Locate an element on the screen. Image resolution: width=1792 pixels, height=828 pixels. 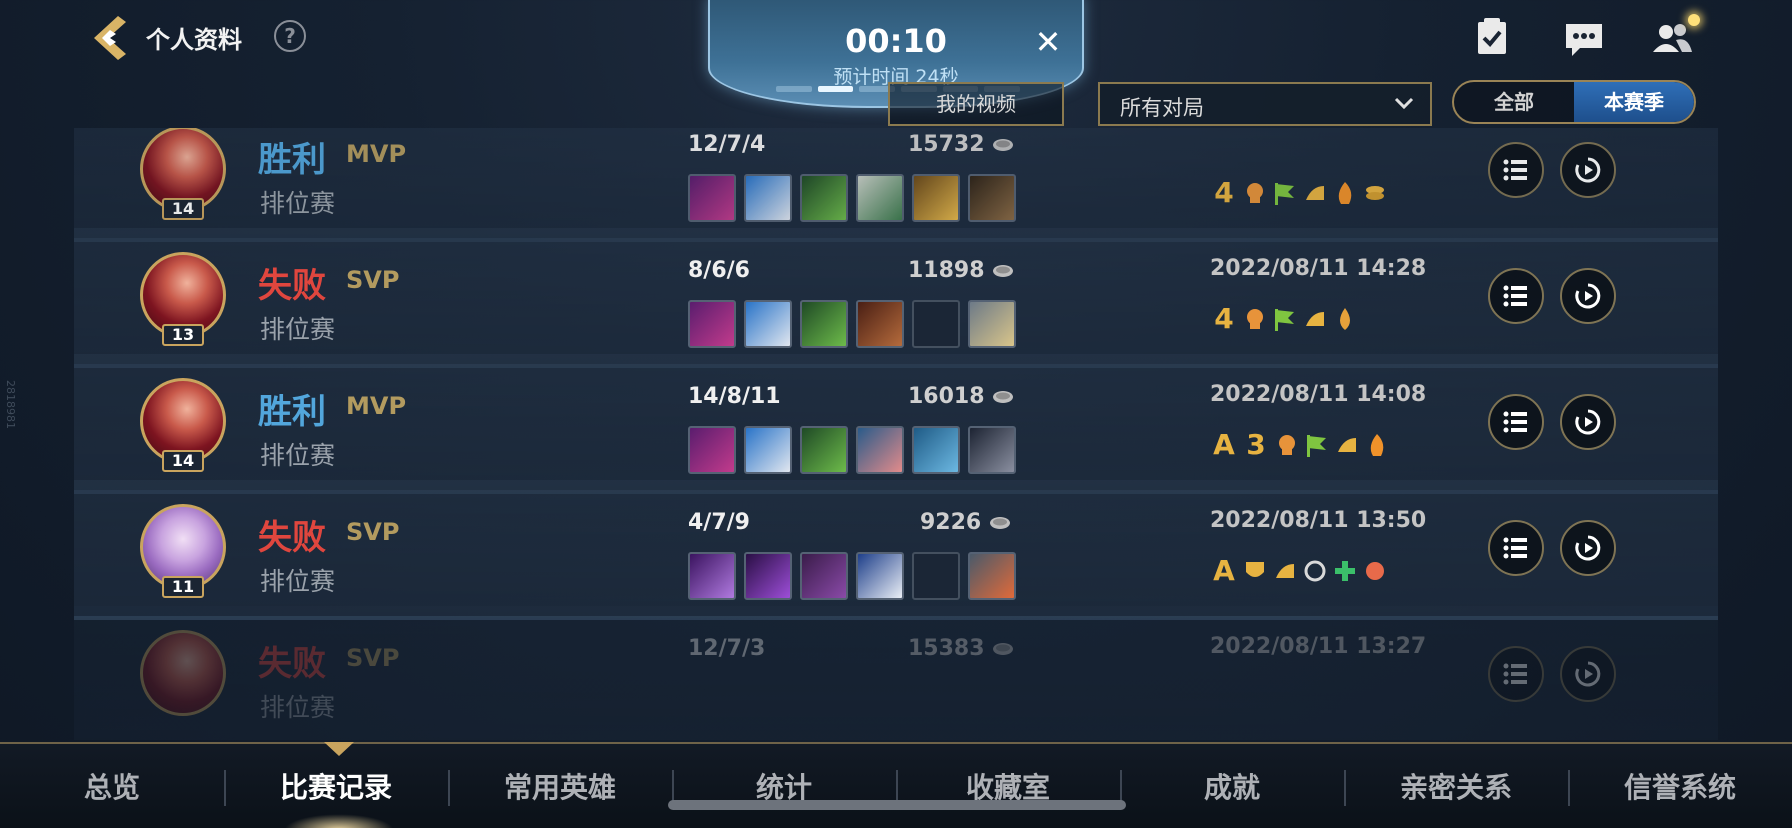
item-boots-icon is located at coordinates (992, 198).